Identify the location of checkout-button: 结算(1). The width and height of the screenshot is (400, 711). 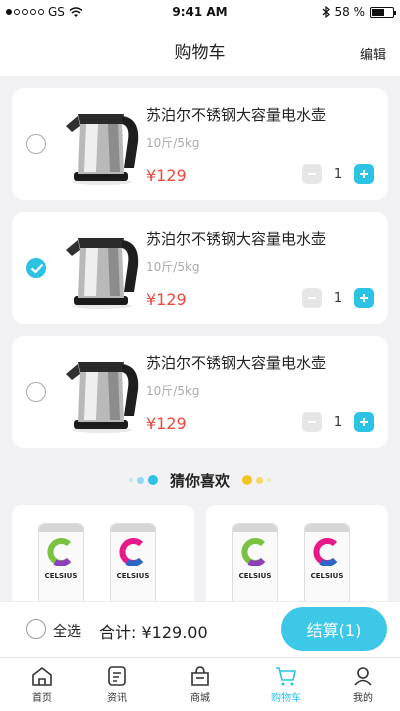
(334, 629).